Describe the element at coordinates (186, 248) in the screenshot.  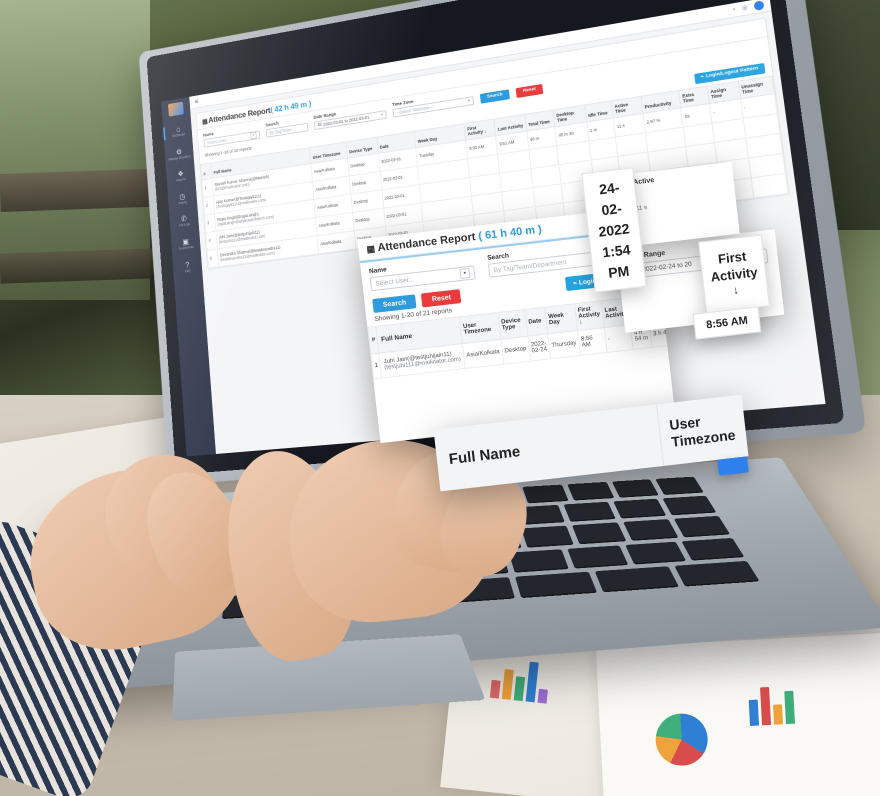
I see `sidebar-item-label: Screenshots` at that location.